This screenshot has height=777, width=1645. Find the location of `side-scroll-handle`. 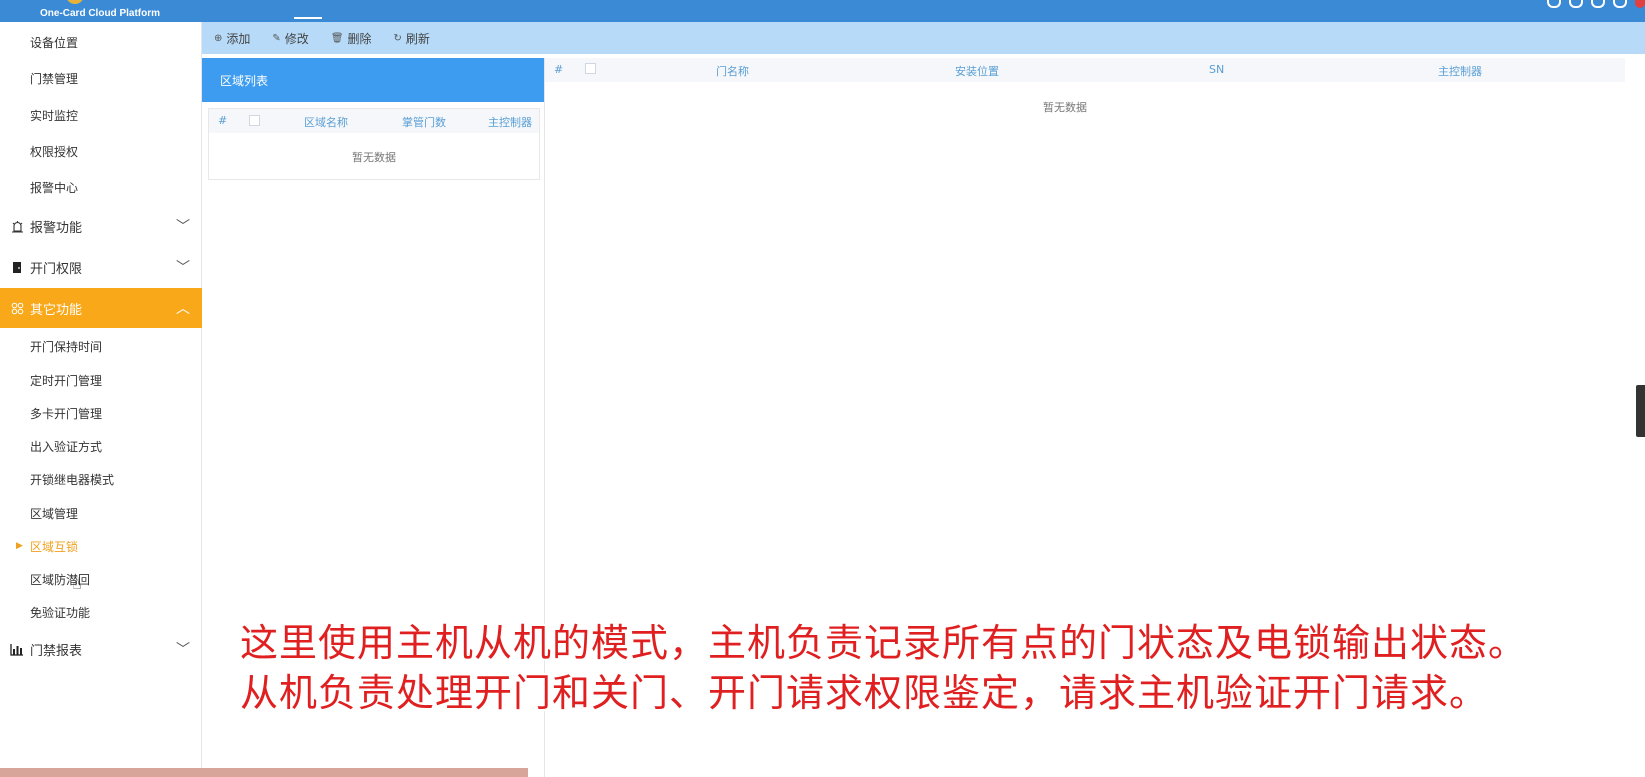

side-scroll-handle is located at coordinates (1640, 411).